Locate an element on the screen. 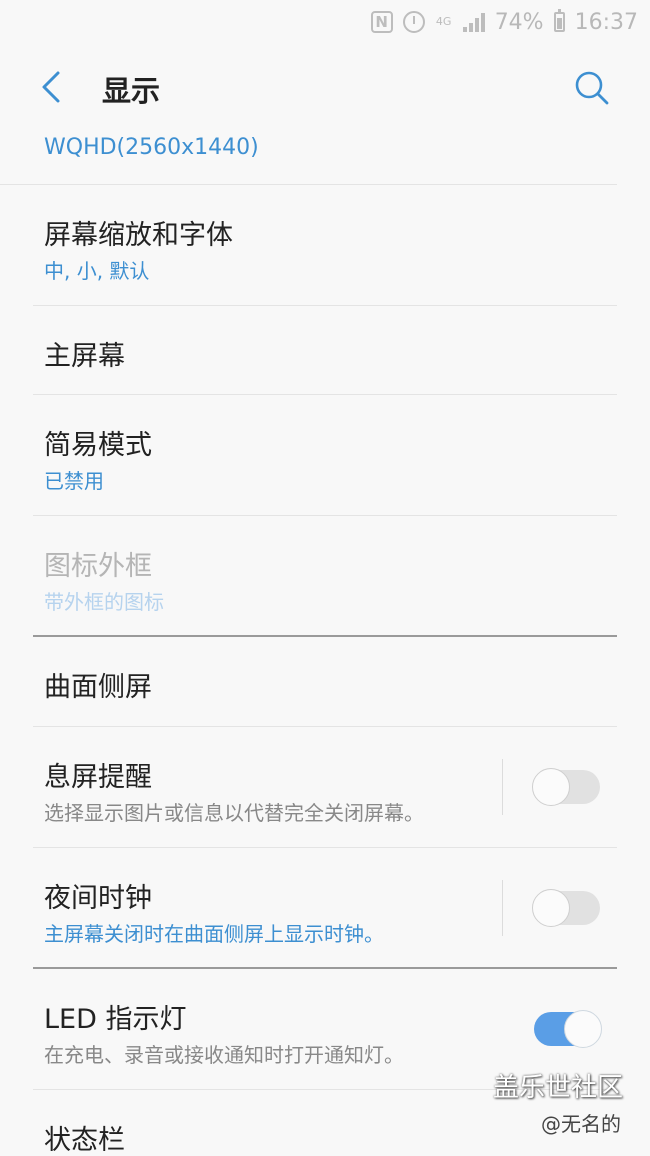 This screenshot has width=650, height=1156. item-title: 曲面侧屏 is located at coordinates (98, 687).